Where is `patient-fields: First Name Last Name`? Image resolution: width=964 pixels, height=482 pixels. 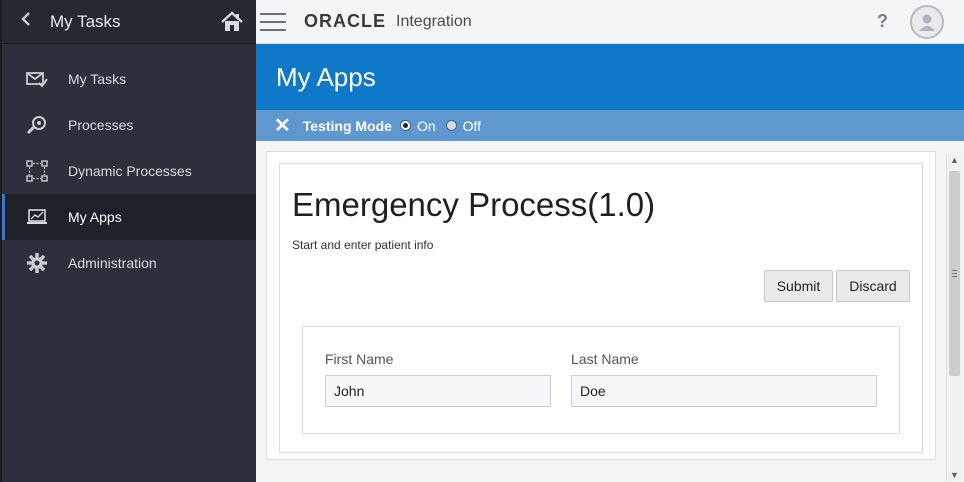 patient-fields: First Name Last Name is located at coordinates (601, 380).